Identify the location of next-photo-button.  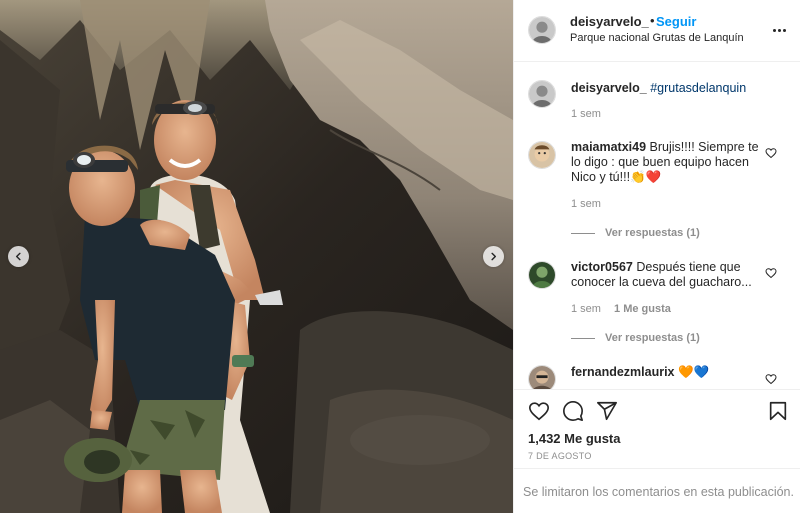
(493, 256).